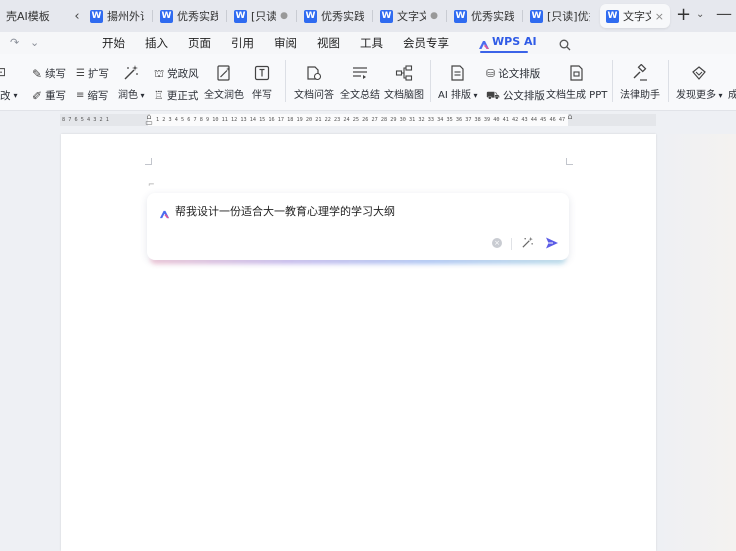 The height and width of the screenshot is (551, 736). Describe the element at coordinates (224, 81) in the screenshot. I see `full-polish-button: 全文润色` at that location.